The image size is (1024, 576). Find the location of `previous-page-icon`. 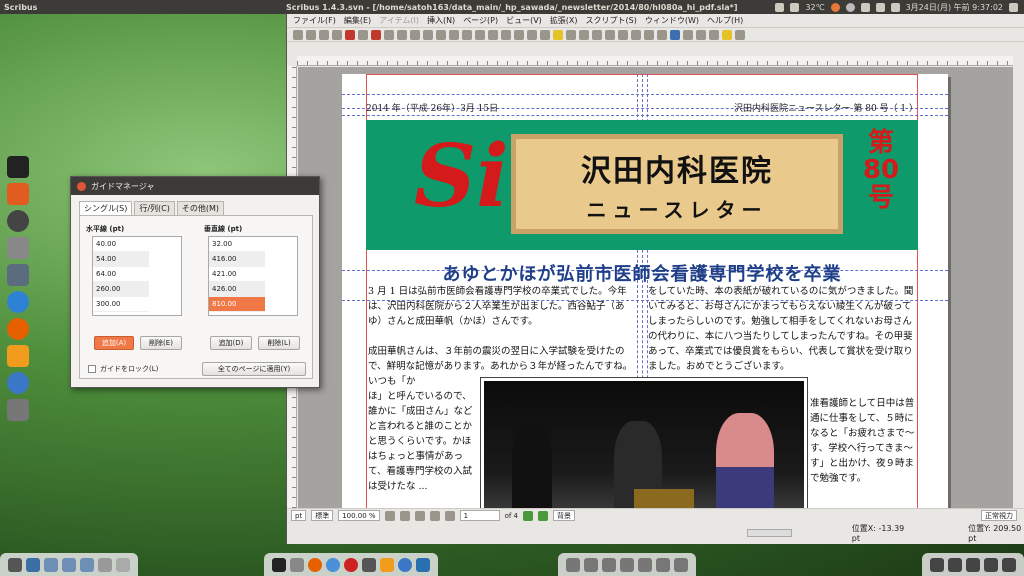

previous-page-icon is located at coordinates (449, 515).